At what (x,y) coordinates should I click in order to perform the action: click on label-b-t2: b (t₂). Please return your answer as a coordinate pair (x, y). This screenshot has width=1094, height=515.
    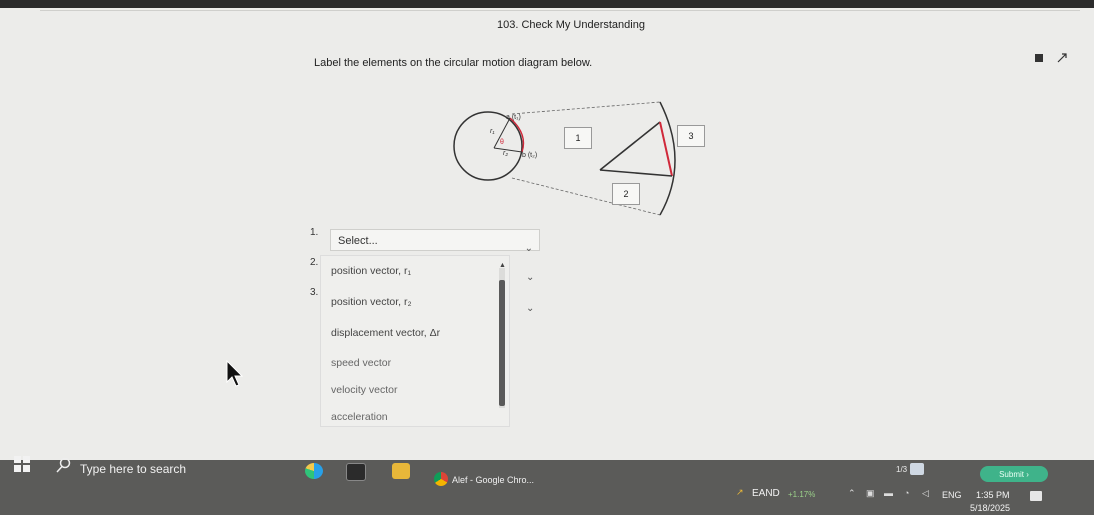
    Looking at the image, I should click on (530, 155).